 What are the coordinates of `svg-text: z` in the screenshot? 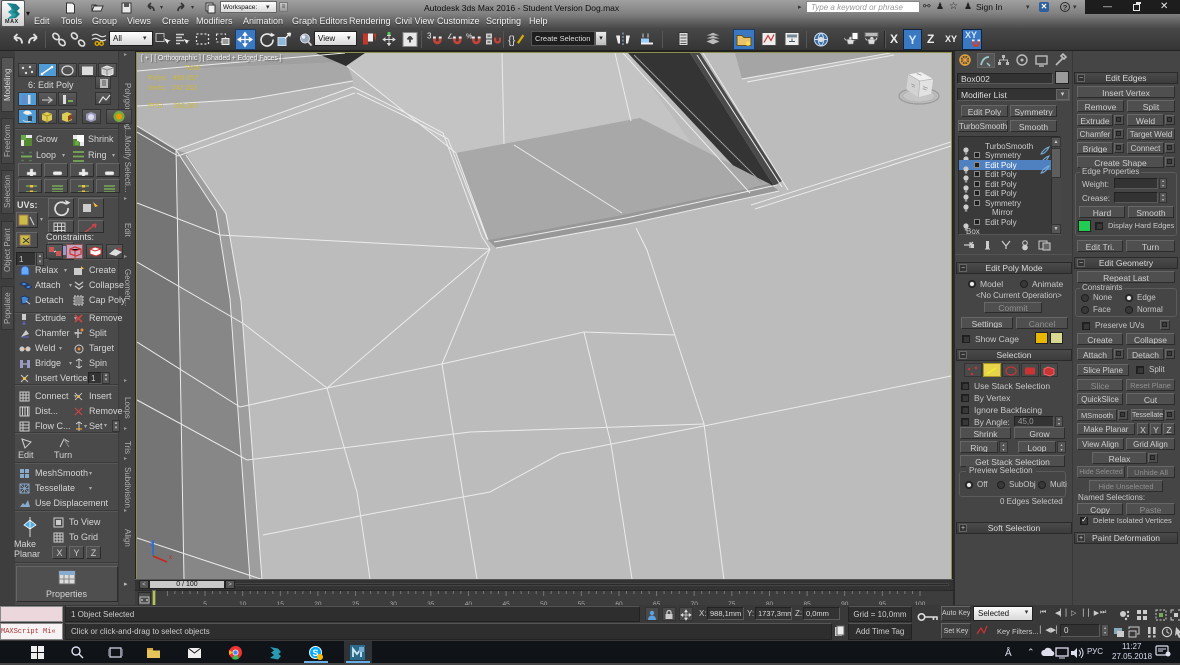 It's located at (151, 545).